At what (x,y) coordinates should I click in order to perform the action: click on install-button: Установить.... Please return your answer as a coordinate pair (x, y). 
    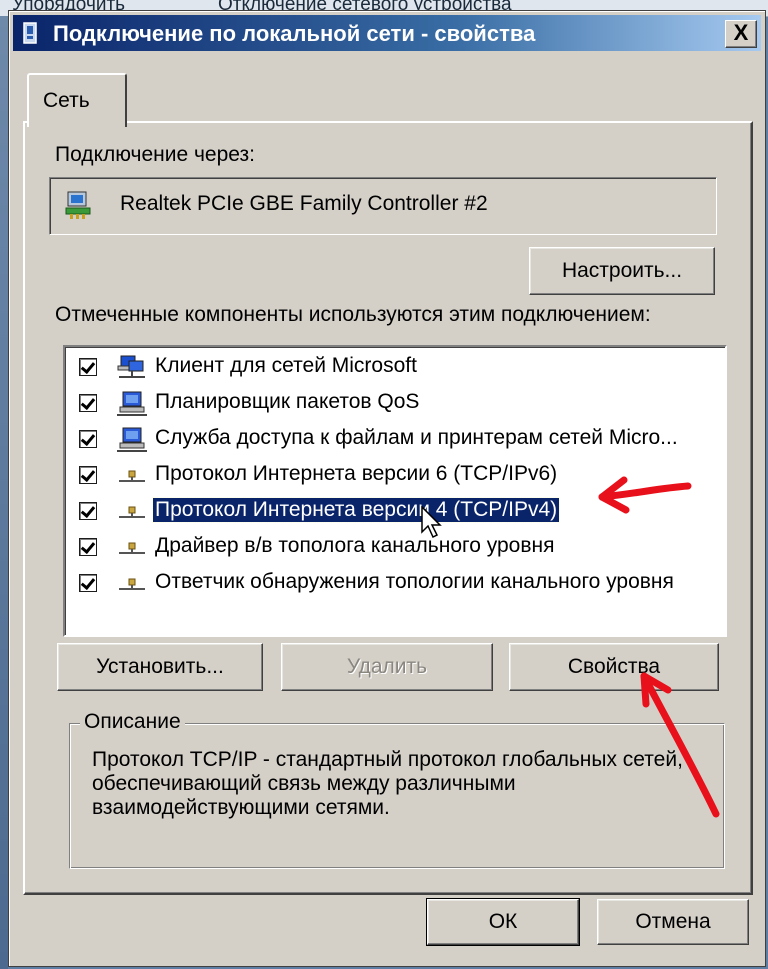
    Looking at the image, I should click on (160, 667).